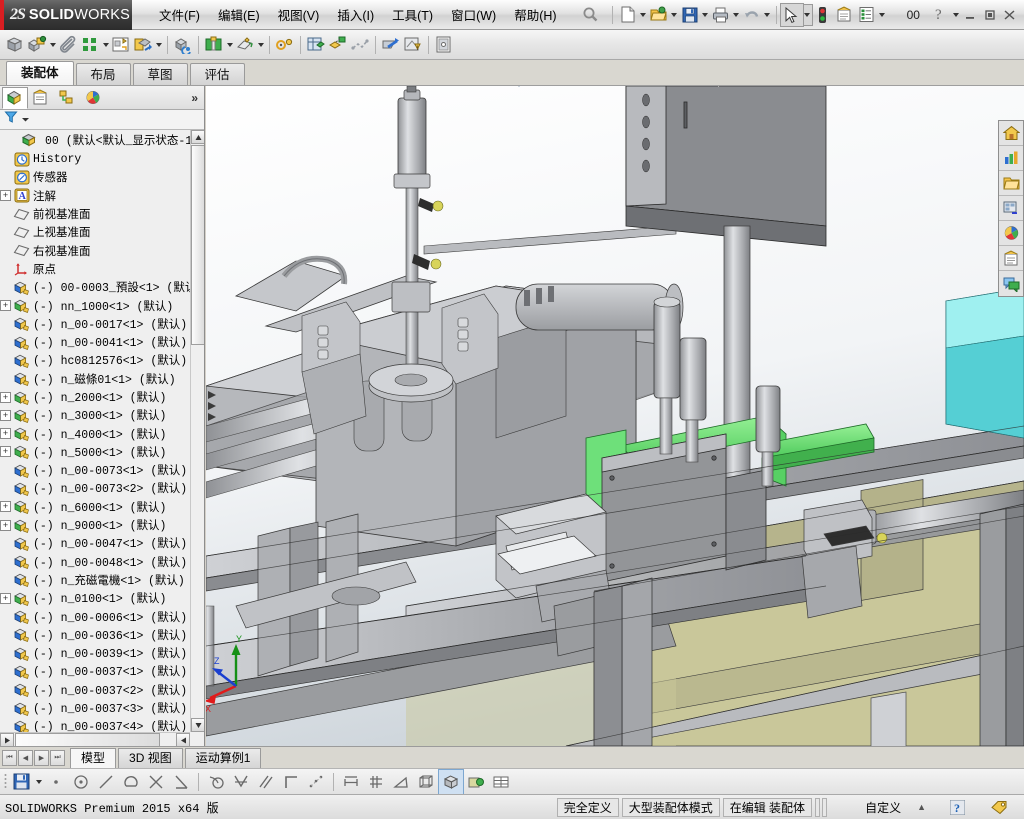  What do you see at coordinates (150, 757) in the screenshot?
I see `tab-3d-views: 3D 视图` at bounding box center [150, 757].